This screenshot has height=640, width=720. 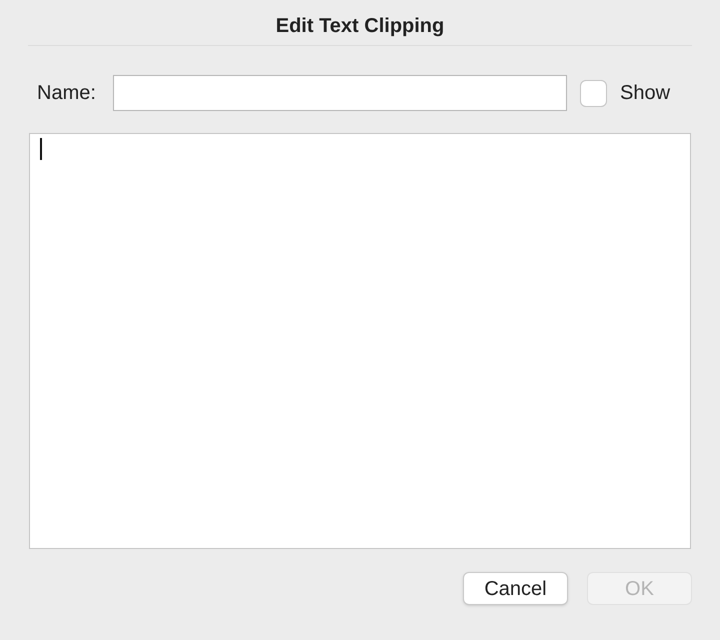 I want to click on show-checkbox, so click(x=593, y=93).